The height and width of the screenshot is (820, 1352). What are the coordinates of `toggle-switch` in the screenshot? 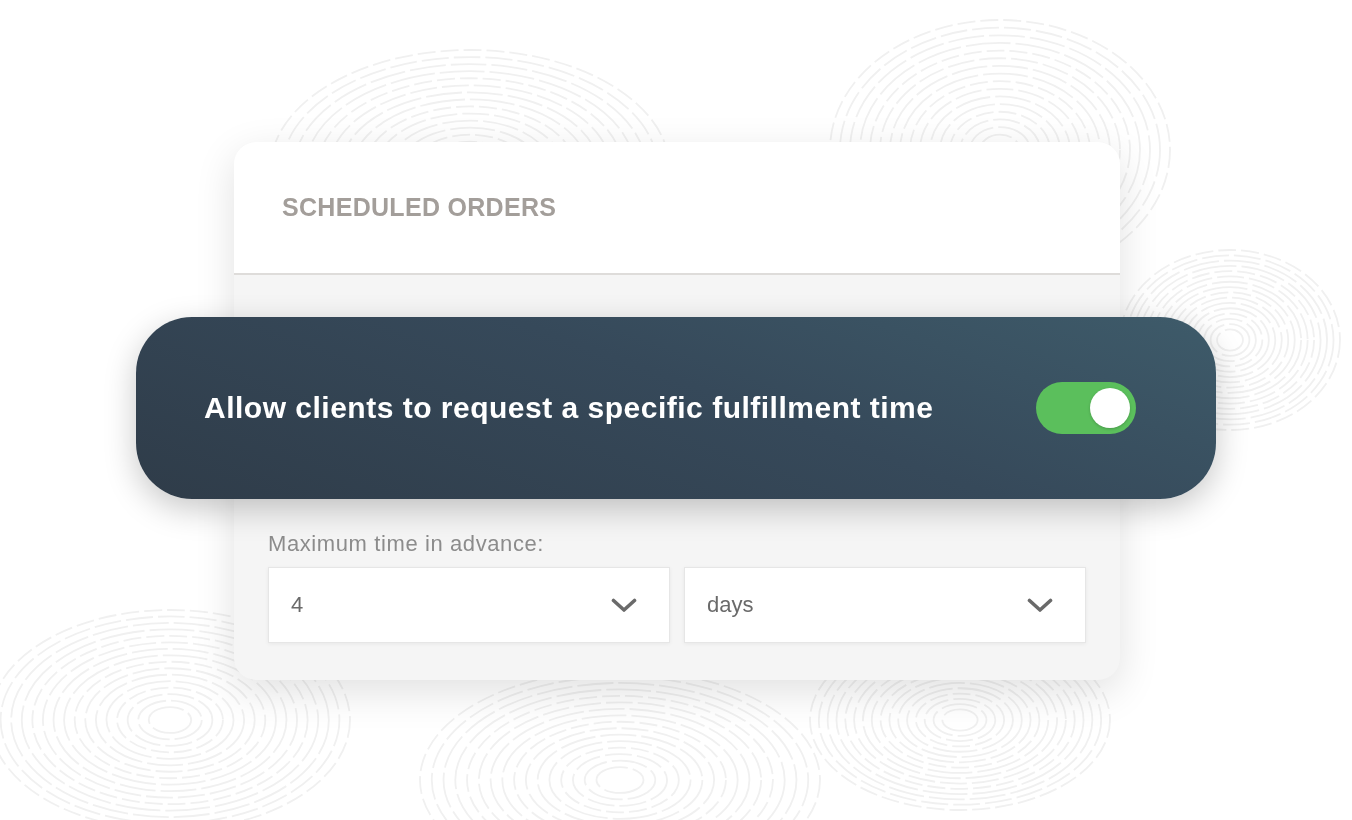 It's located at (1086, 408).